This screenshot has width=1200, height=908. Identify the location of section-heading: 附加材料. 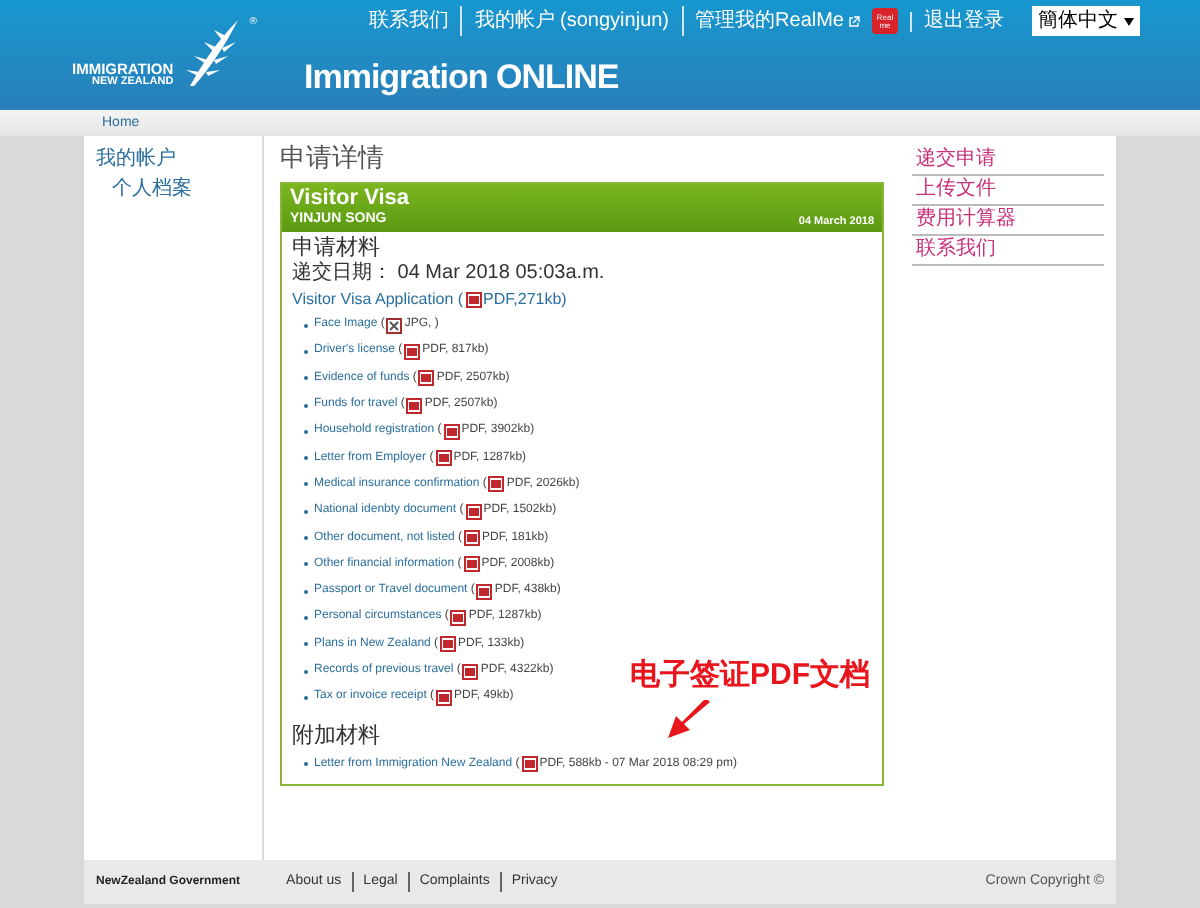
(337, 736).